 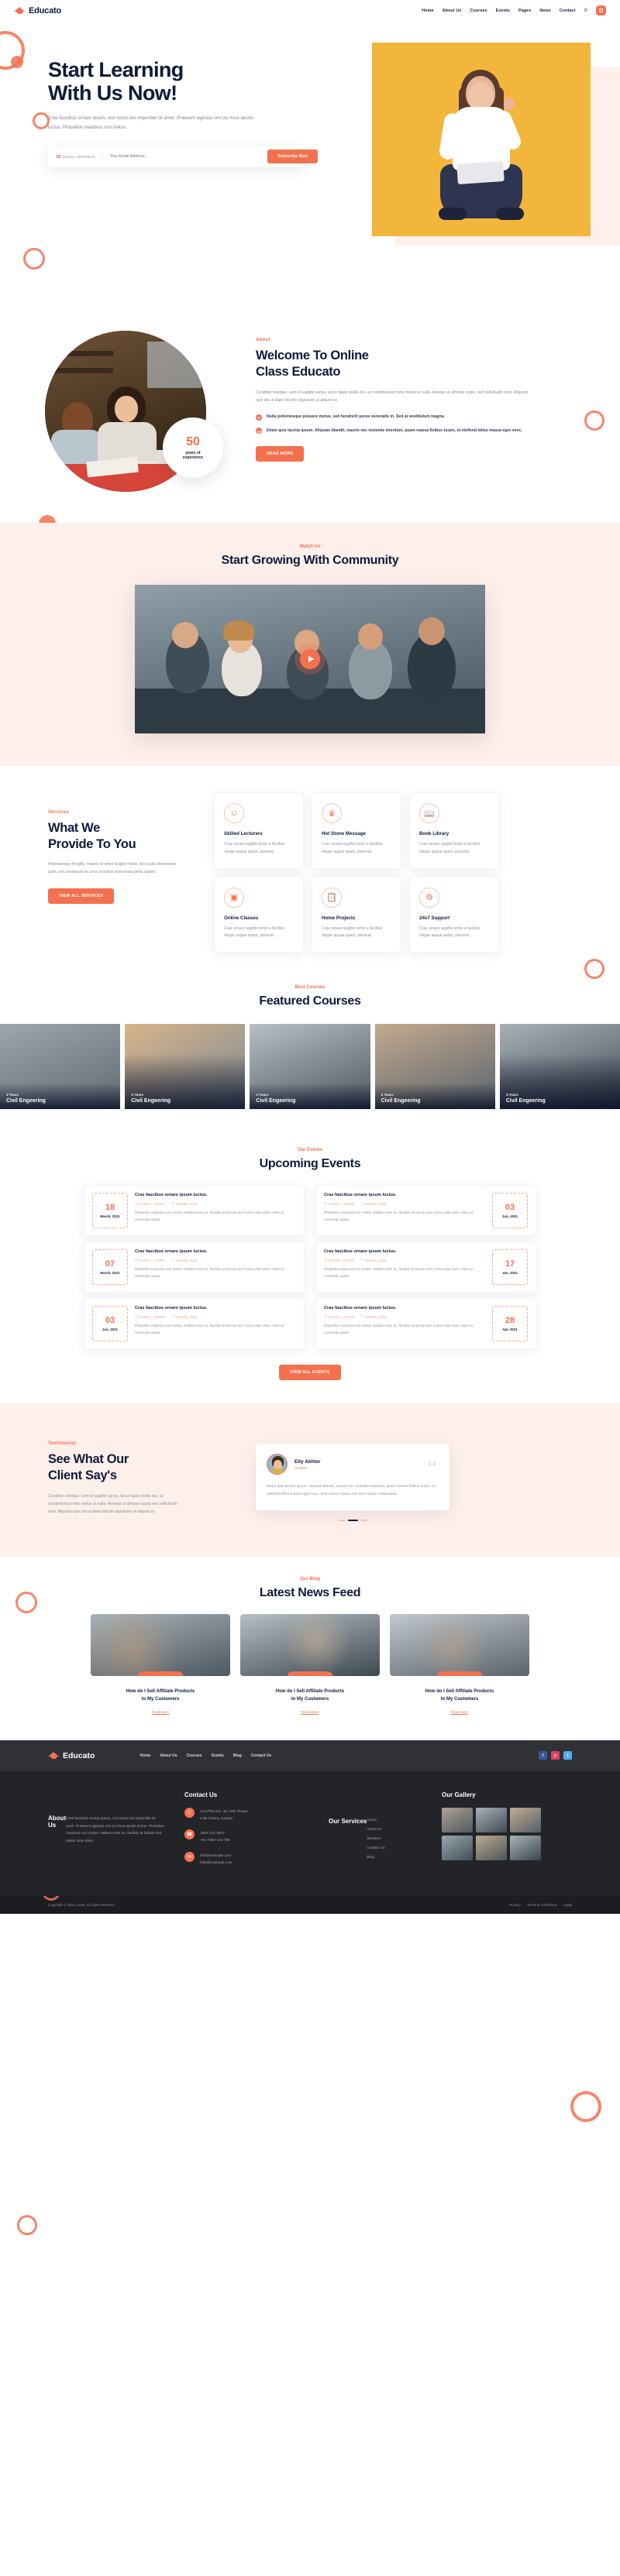 What do you see at coordinates (515, 1905) in the screenshot?
I see `footer-link-privacy: Privacy` at bounding box center [515, 1905].